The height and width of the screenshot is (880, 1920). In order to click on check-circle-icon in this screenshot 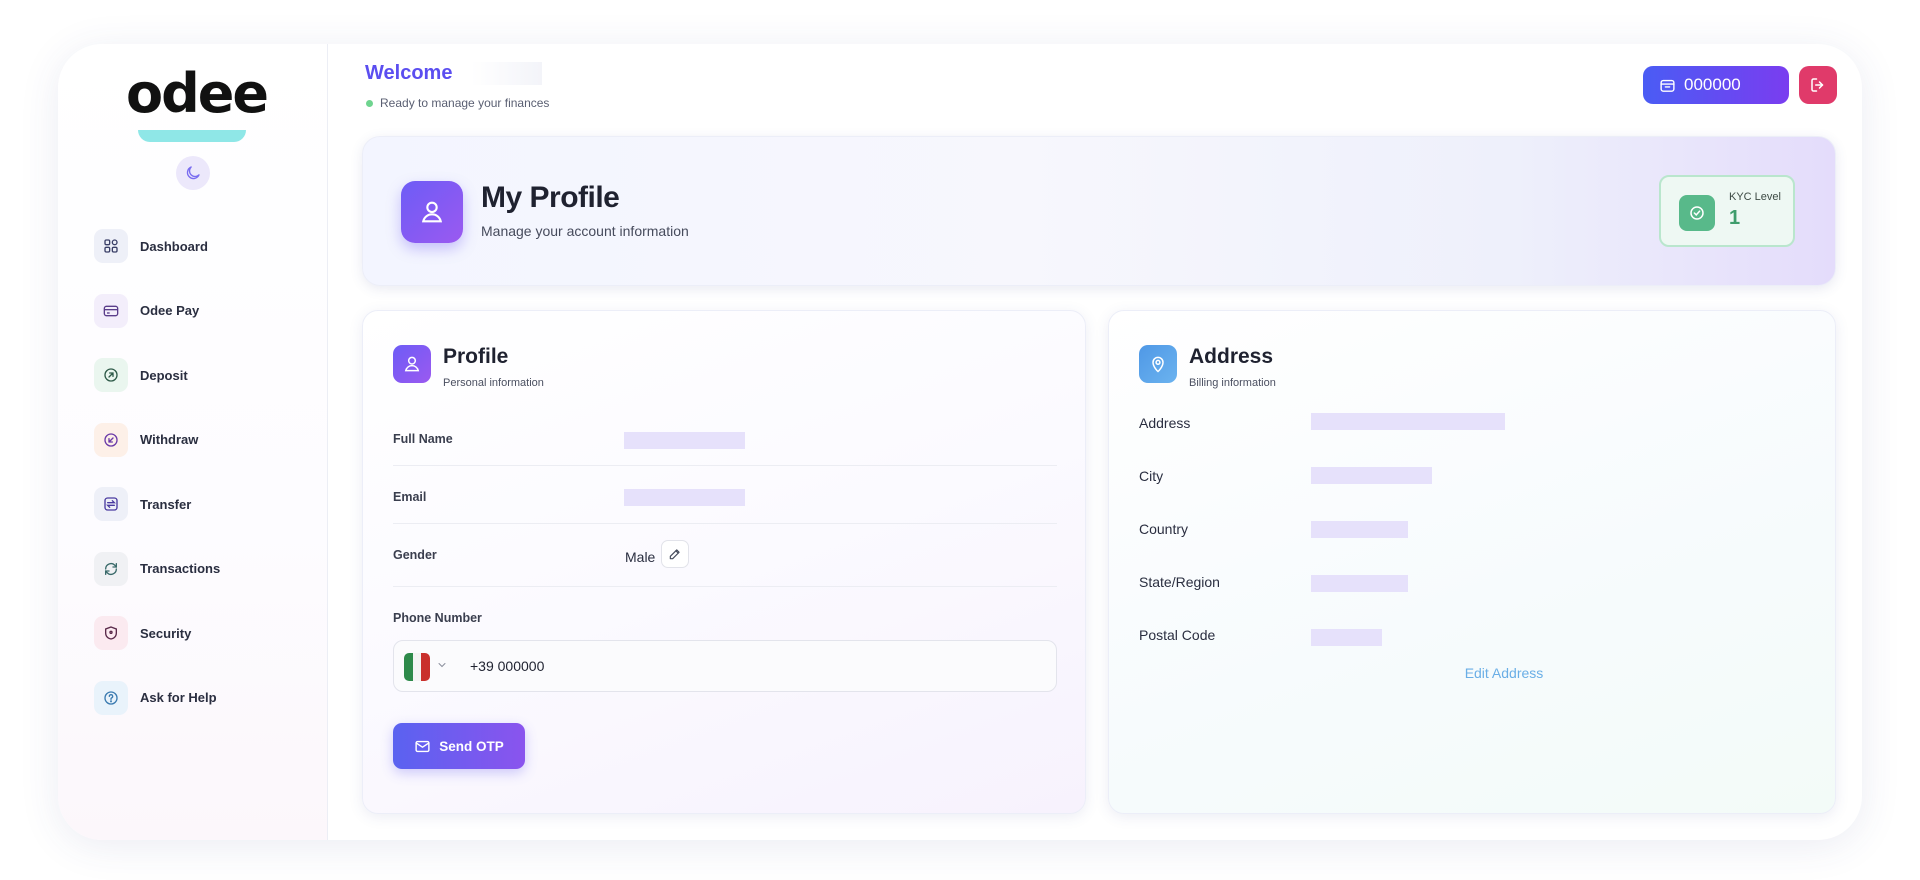, I will do `click(1697, 213)`.